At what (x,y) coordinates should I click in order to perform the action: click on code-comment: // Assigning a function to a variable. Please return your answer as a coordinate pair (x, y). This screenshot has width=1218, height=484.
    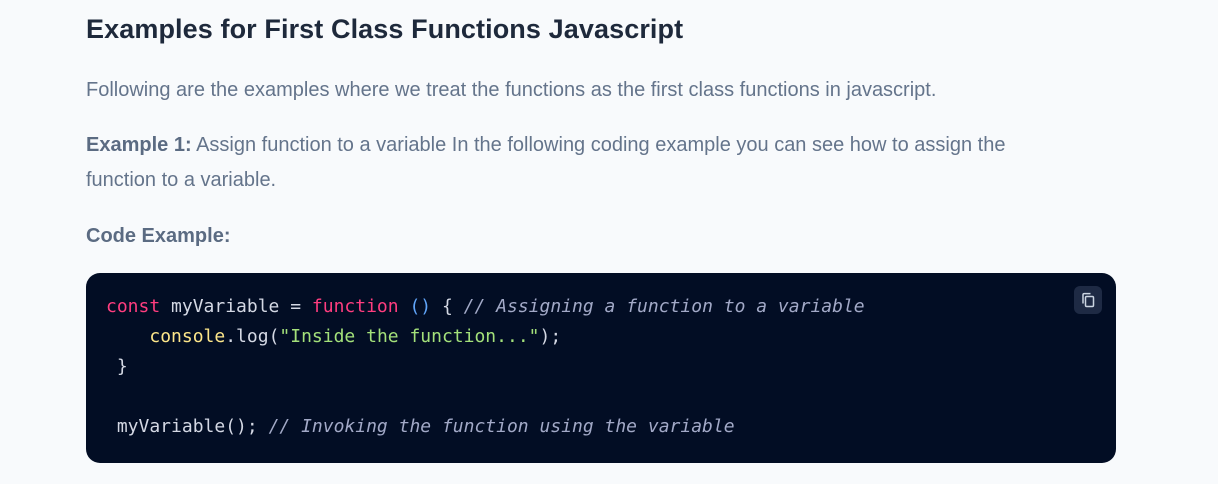
    Looking at the image, I should click on (664, 306).